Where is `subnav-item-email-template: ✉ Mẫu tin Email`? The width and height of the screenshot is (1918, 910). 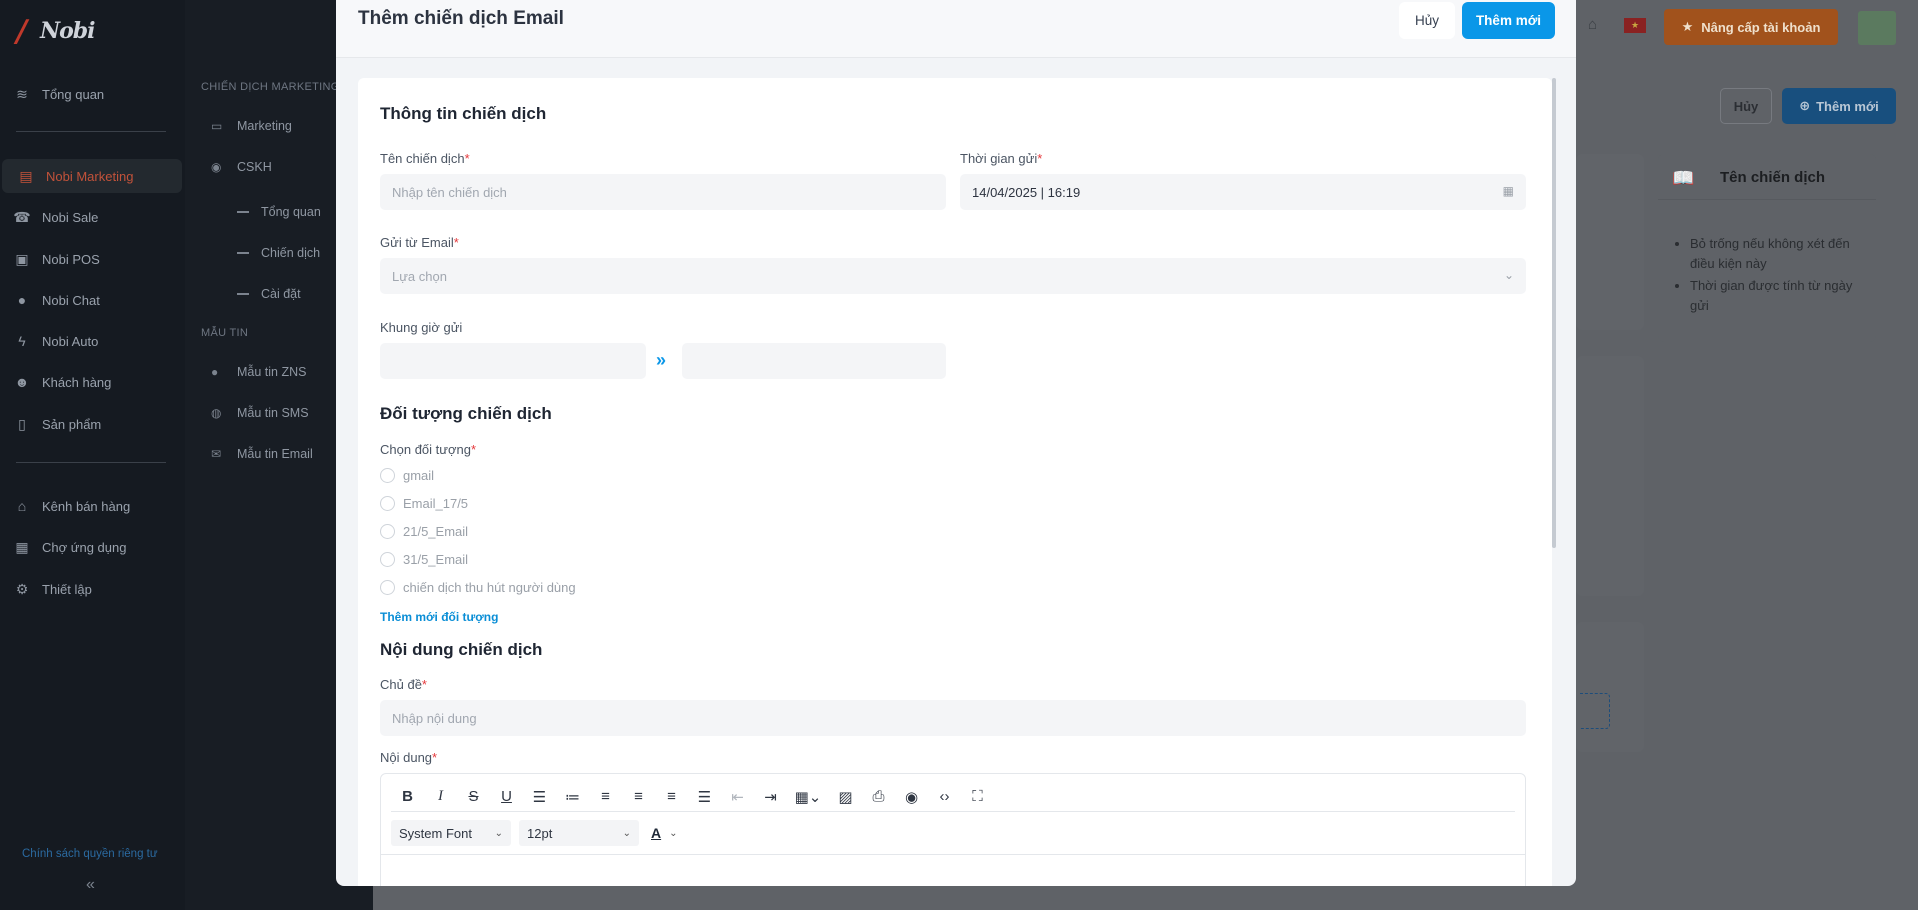
subnav-item-email-template: ✉ Mẫu tin Email is located at coordinates (262, 454).